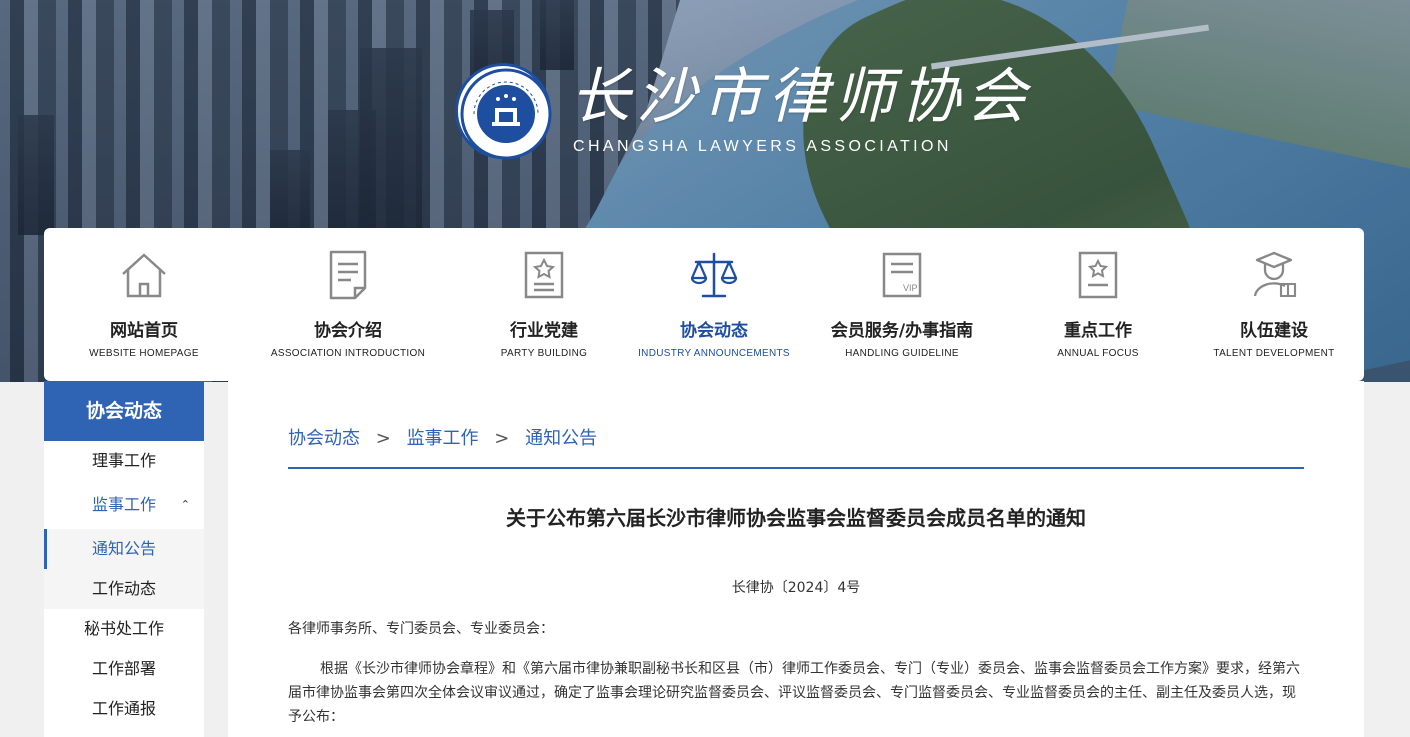  What do you see at coordinates (544, 304) in the screenshot?
I see `nav-item-party-building: 行业党建 PARTY BUILDING` at bounding box center [544, 304].